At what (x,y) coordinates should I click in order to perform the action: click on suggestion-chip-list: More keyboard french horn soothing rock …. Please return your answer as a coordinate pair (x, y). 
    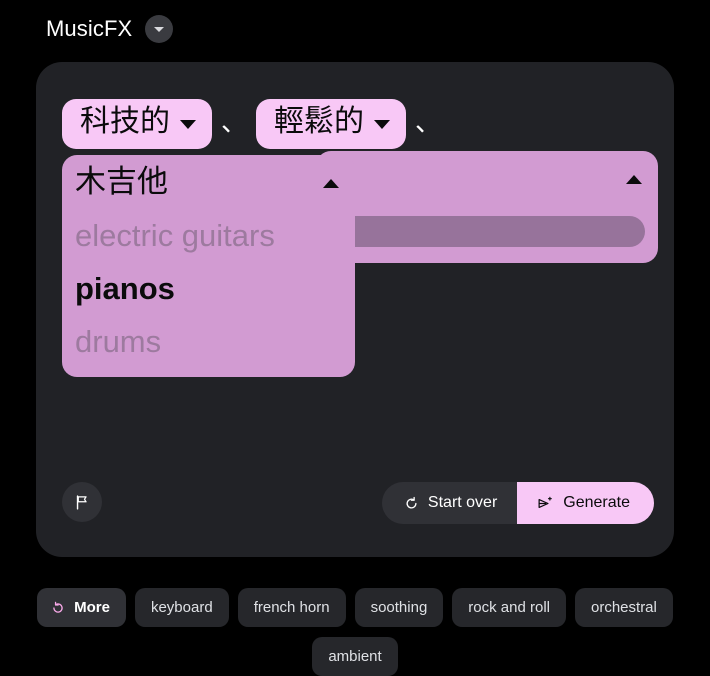
    Looking at the image, I should click on (355, 632).